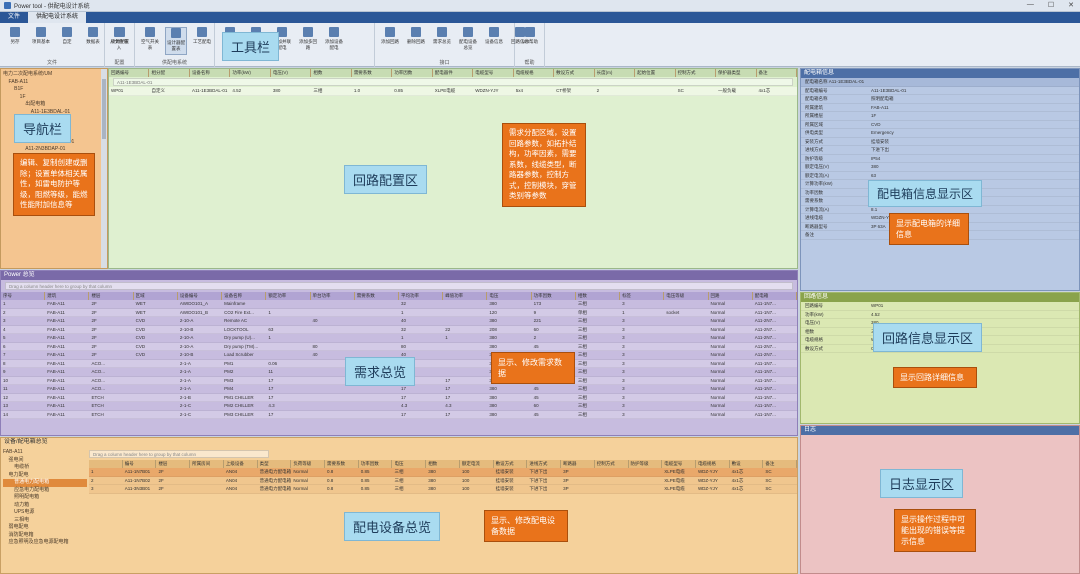 The width and height of the screenshot is (1080, 574). I want to click on table-cell: SC, so click(780, 472).